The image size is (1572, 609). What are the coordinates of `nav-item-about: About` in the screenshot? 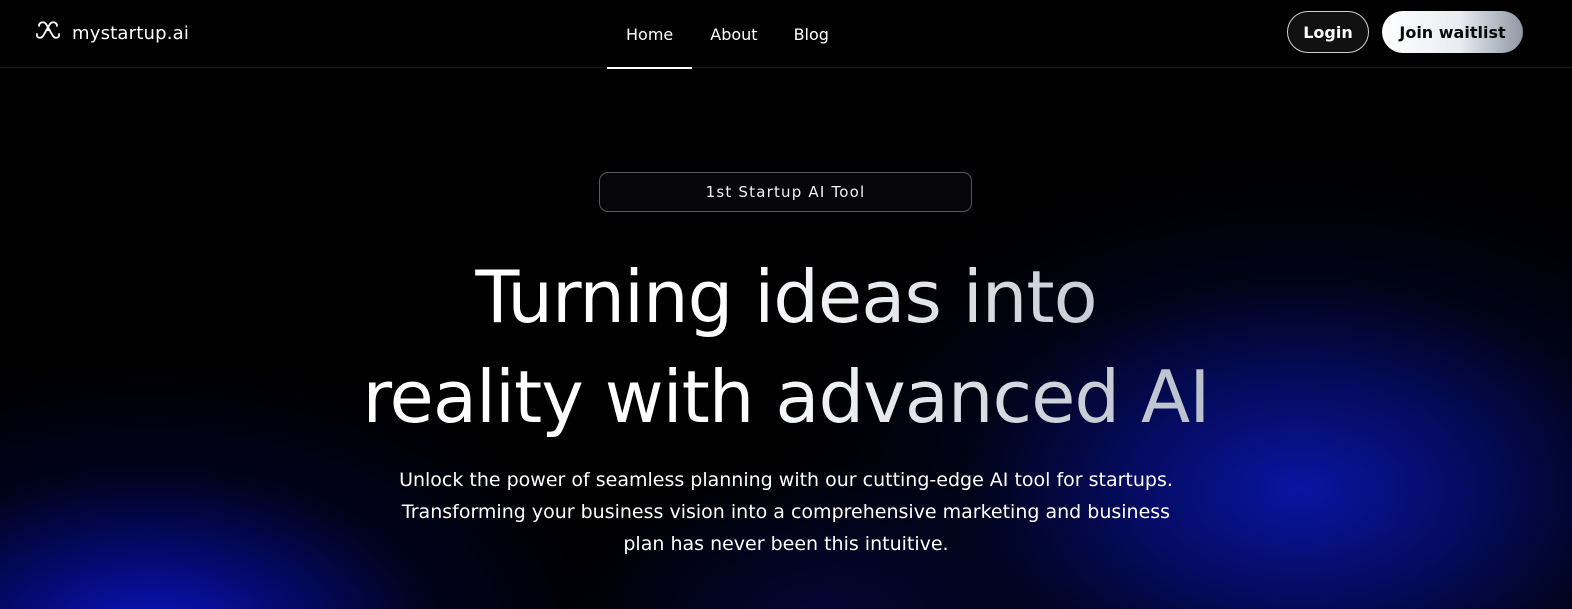 It's located at (733, 34).